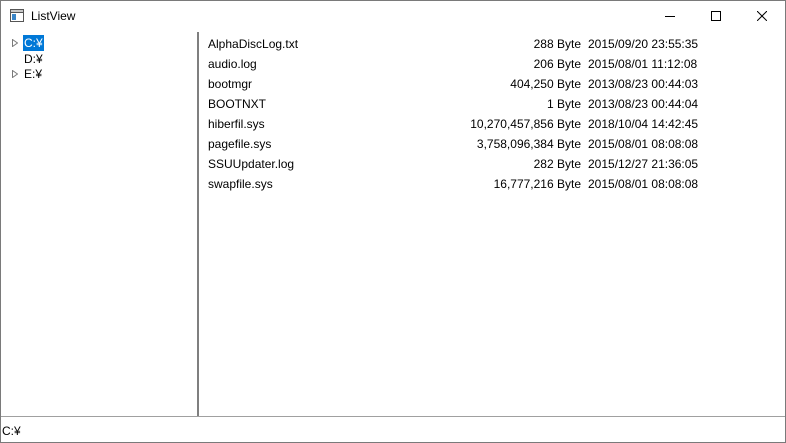 This screenshot has width=786, height=443. What do you see at coordinates (537, 184) in the screenshot?
I see `file-size: 16,777,216 Byte` at bounding box center [537, 184].